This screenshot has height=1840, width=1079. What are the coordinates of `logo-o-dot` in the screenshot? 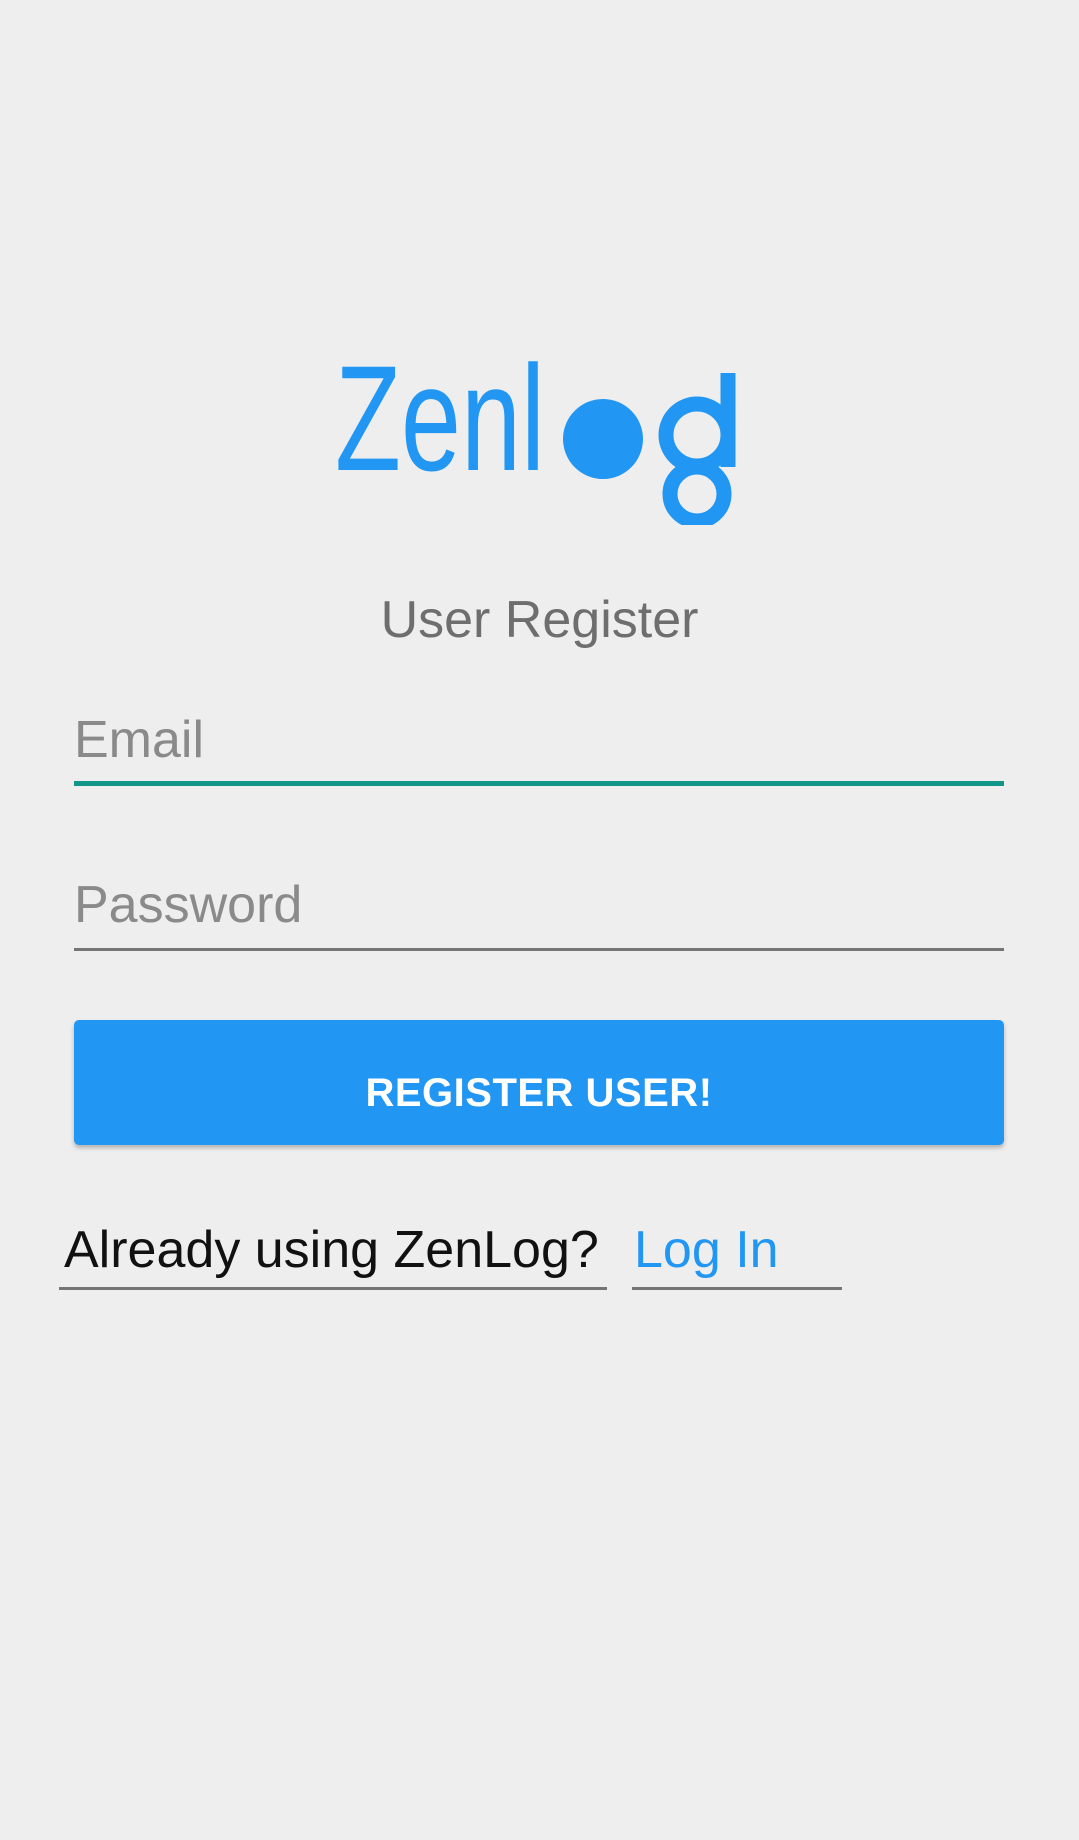 It's located at (603, 439).